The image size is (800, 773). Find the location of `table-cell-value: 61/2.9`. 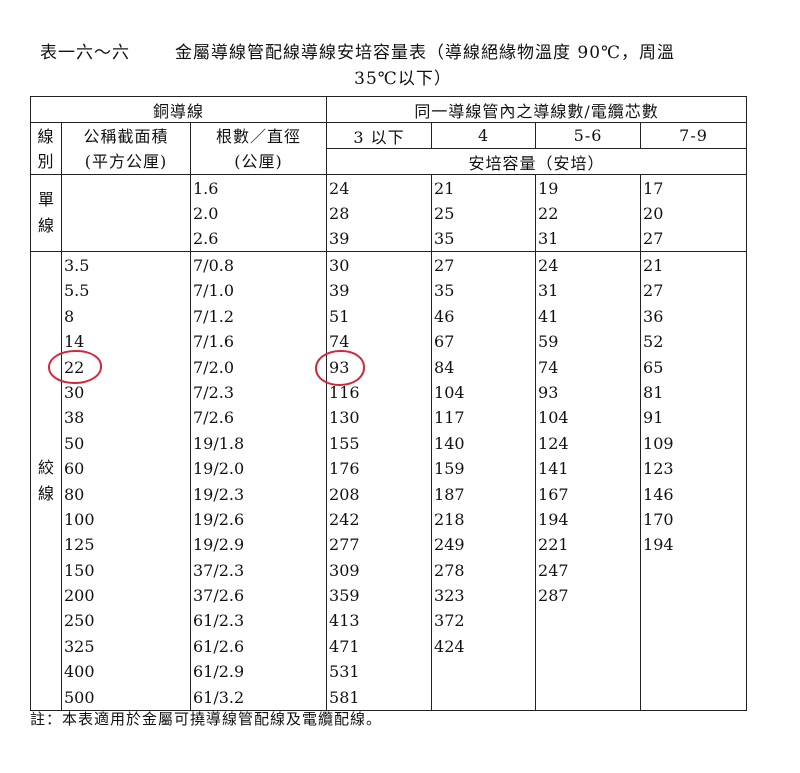

table-cell-value: 61/2.9 is located at coordinates (219, 672).